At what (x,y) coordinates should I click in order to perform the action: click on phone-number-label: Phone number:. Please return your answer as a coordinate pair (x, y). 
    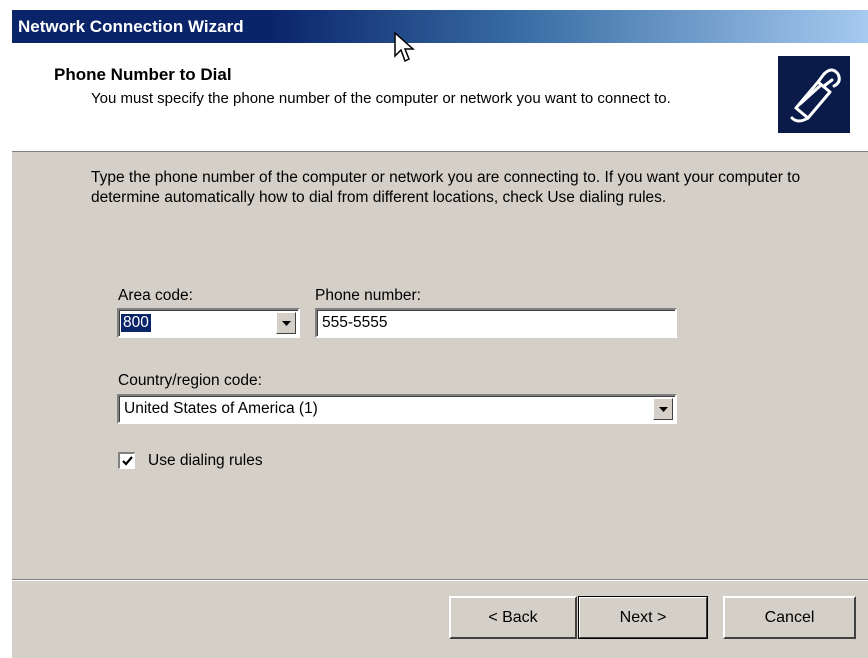
    Looking at the image, I should click on (368, 295).